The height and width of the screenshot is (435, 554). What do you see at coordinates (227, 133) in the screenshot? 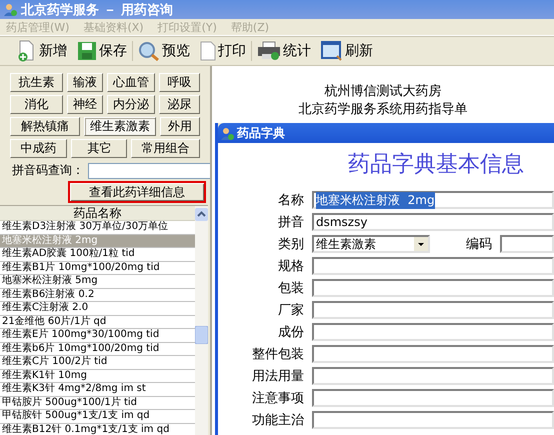
I see `dialog-icon` at bounding box center [227, 133].